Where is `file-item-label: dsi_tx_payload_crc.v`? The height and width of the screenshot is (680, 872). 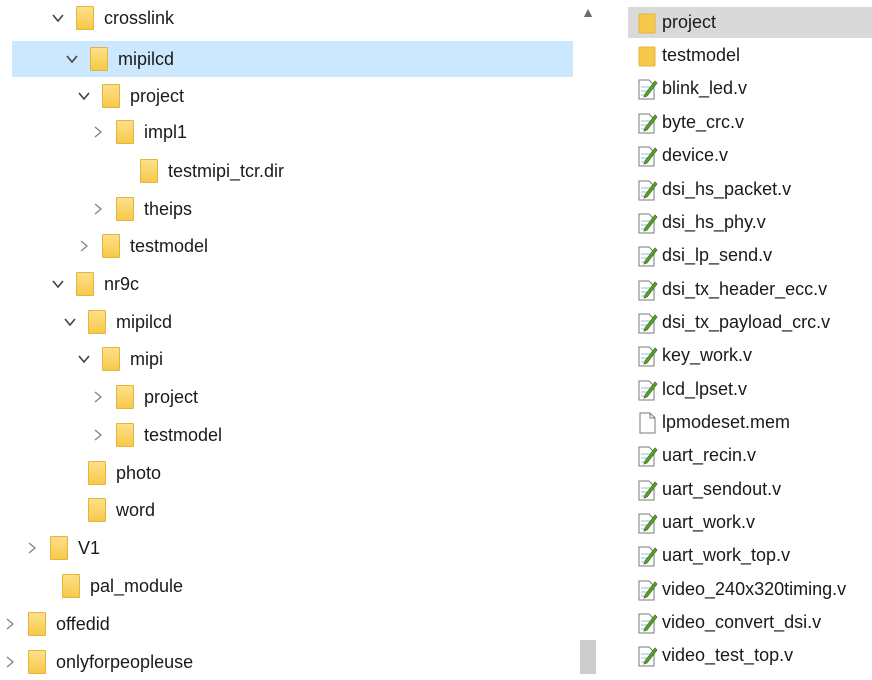 file-item-label: dsi_tx_payload_crc.v is located at coordinates (746, 322).